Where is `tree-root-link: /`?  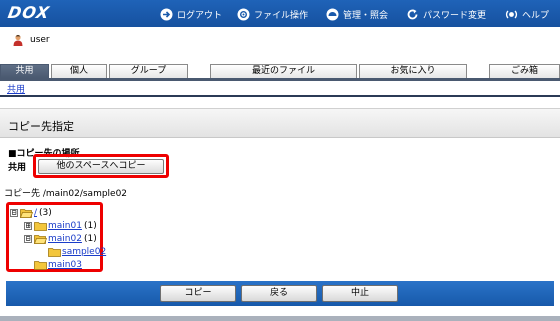 tree-root-link: / is located at coordinates (35, 213).